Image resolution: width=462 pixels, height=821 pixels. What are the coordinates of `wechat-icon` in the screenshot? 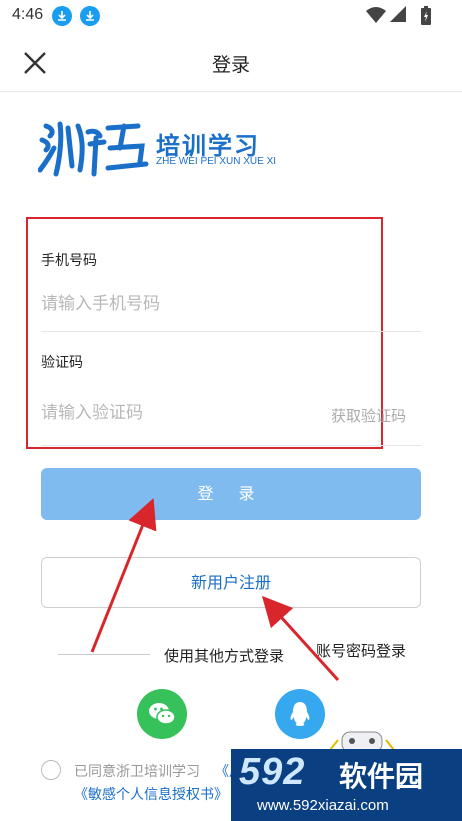 It's located at (162, 714).